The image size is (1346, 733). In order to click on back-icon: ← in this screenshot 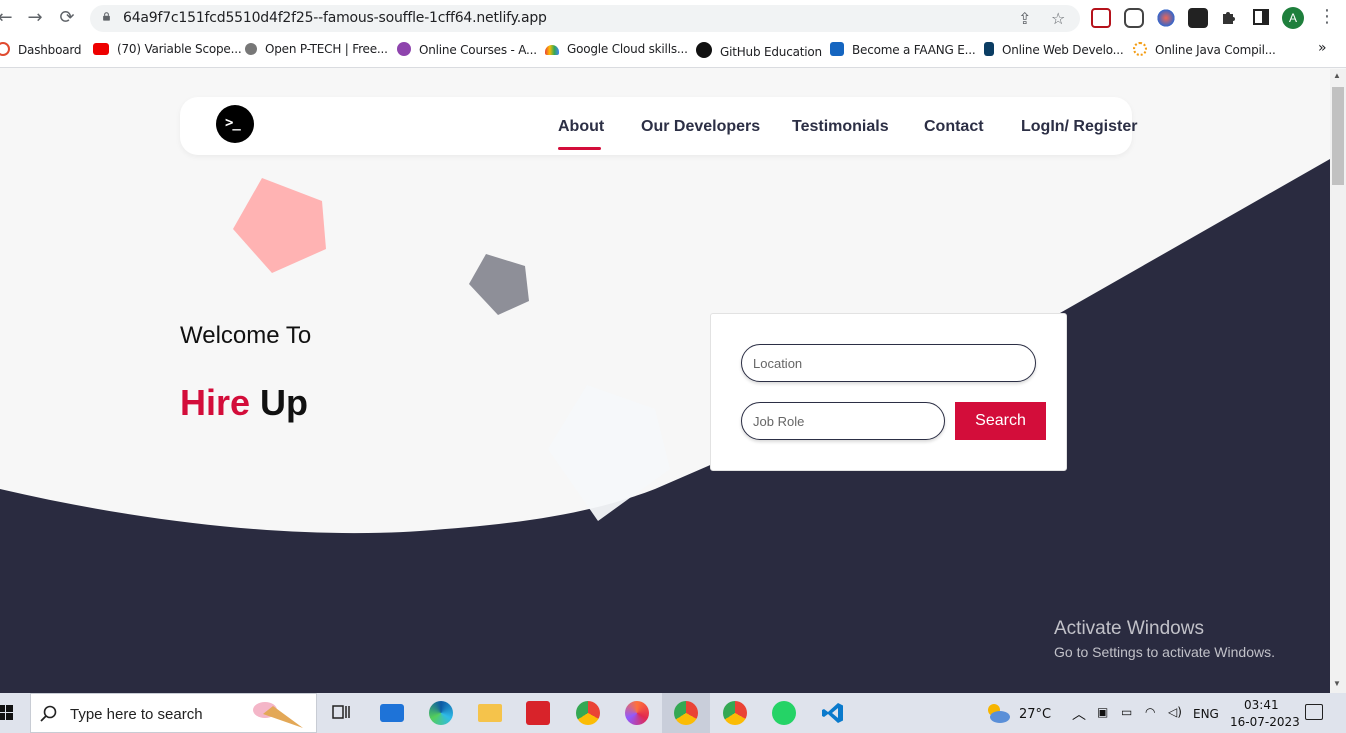, I will do `click(8, 18)`.